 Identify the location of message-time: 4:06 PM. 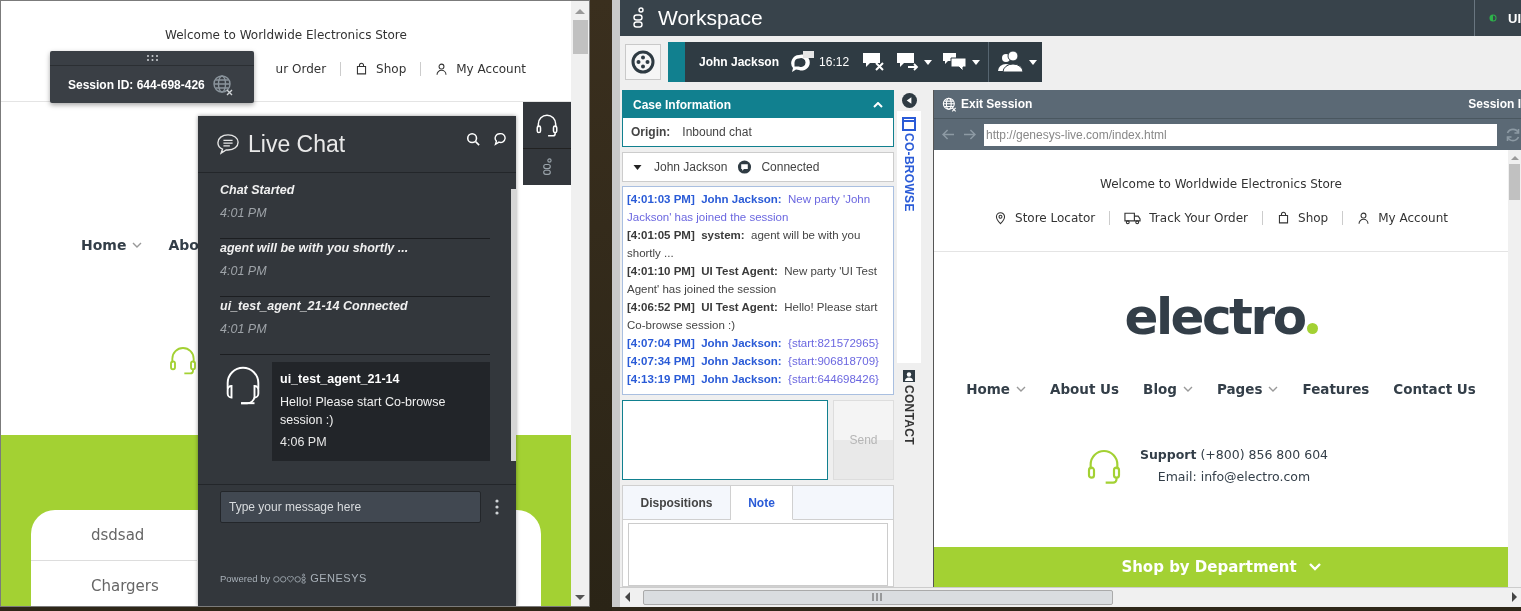
(304, 442).